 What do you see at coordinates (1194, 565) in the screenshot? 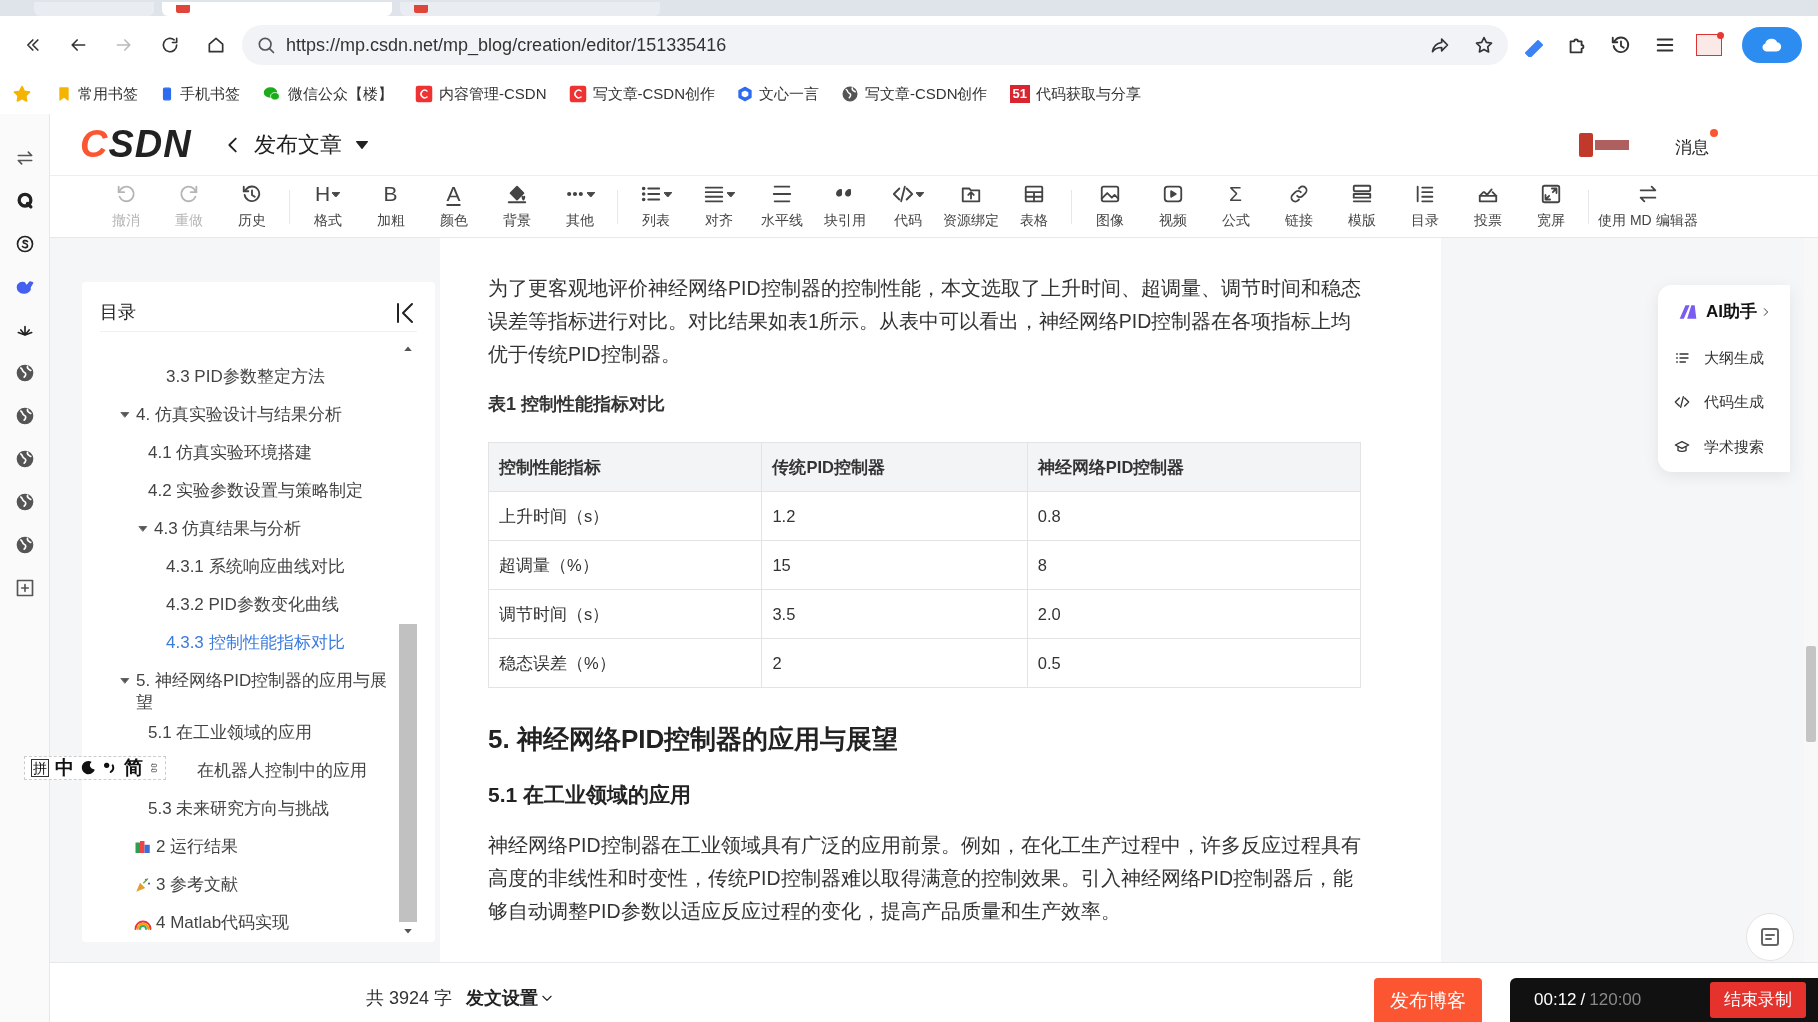
I see `table-cell: 8` at bounding box center [1194, 565].